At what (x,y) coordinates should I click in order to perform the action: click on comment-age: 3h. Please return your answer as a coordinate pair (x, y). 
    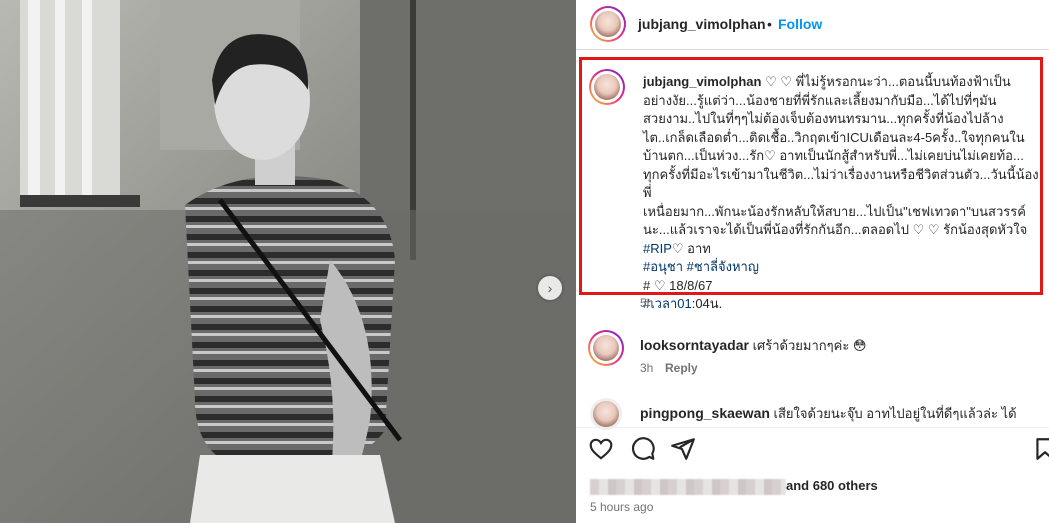
    Looking at the image, I should click on (647, 368).